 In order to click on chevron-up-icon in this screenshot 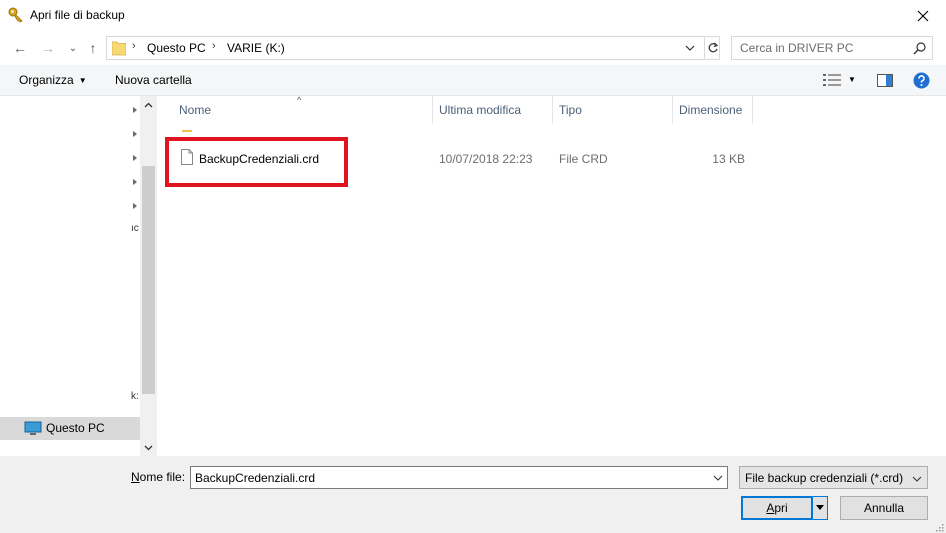, I will do `click(148, 104)`.